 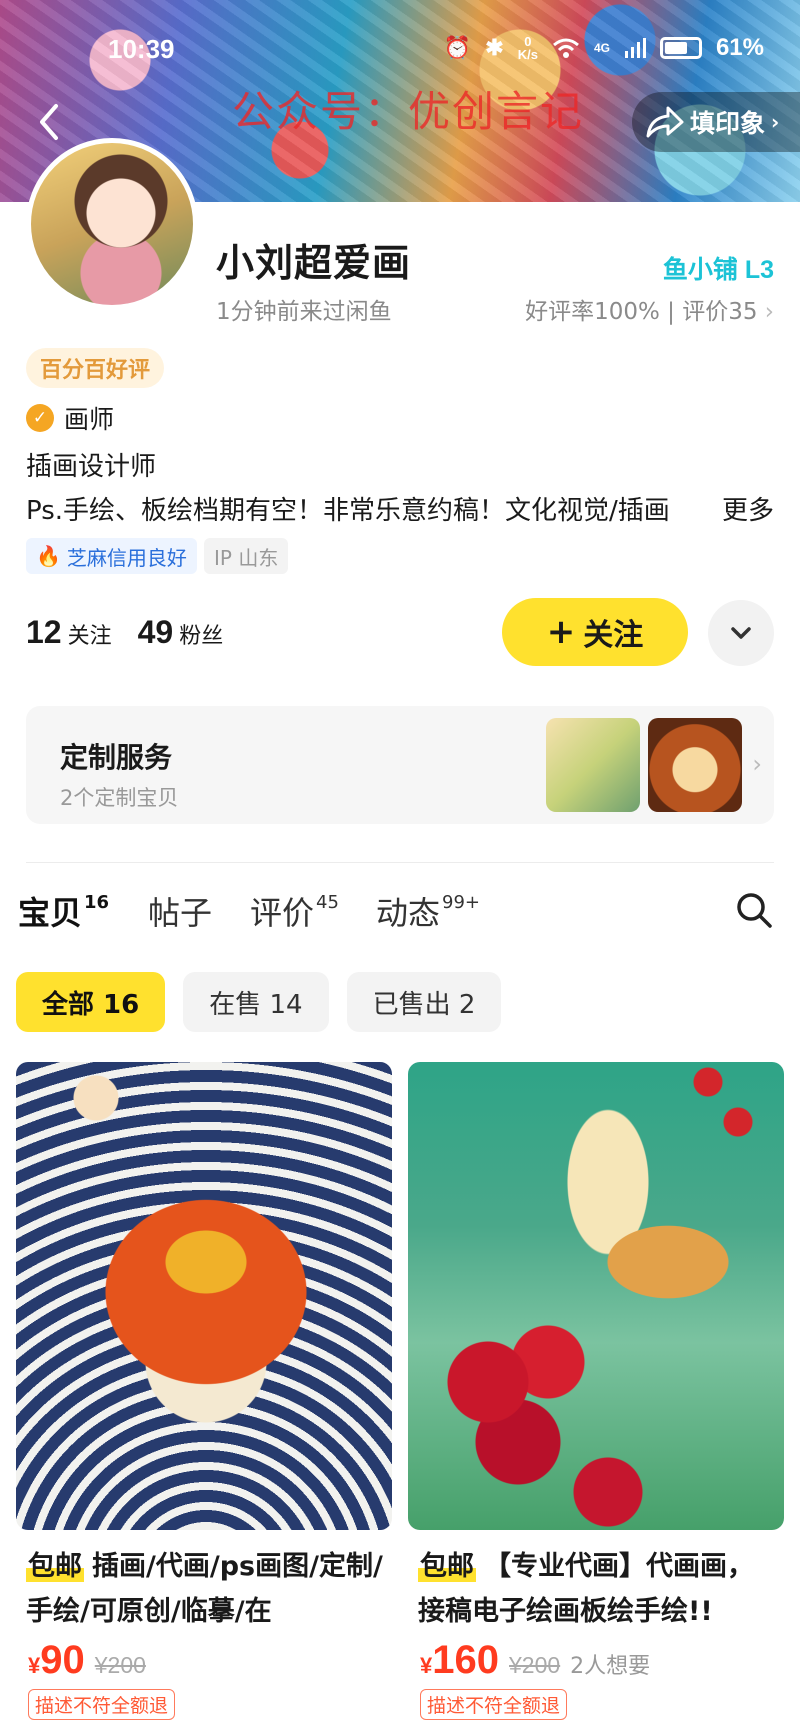 I want to click on tab-items: 宝贝 16, so click(x=64, y=916).